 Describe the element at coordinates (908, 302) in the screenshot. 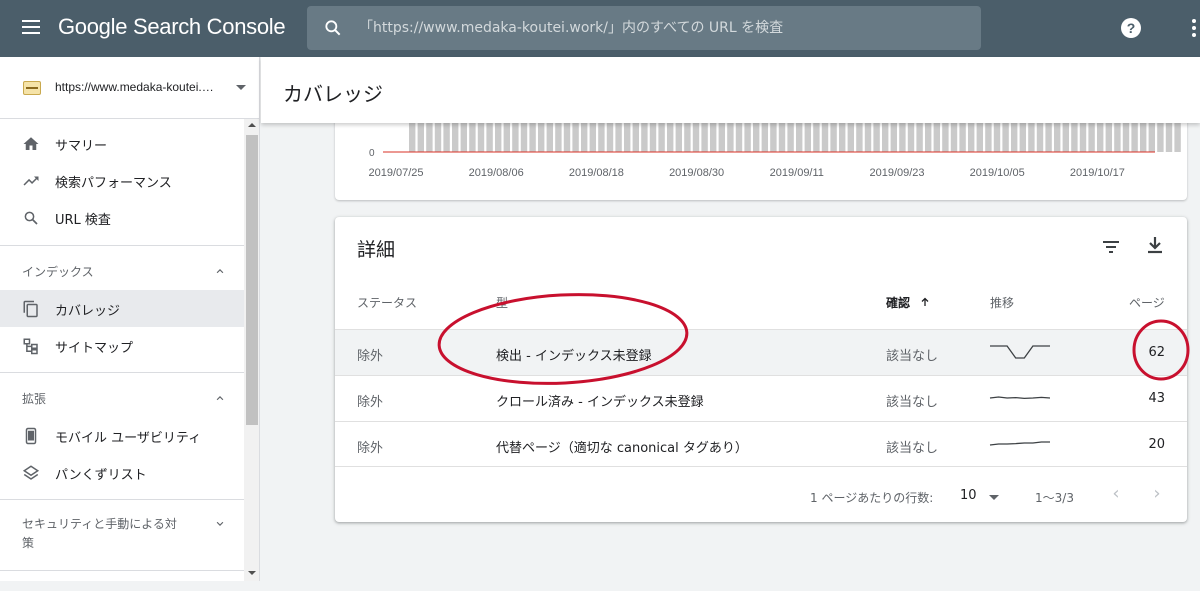

I see `column-header-validation: 確認` at that location.